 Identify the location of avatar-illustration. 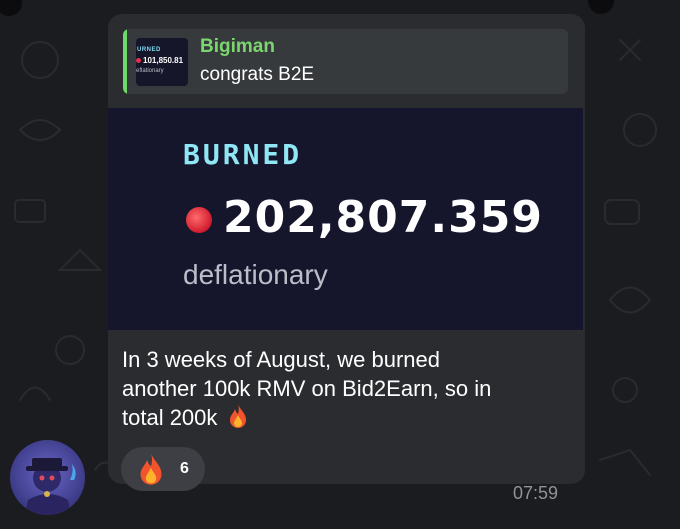
(50, 486).